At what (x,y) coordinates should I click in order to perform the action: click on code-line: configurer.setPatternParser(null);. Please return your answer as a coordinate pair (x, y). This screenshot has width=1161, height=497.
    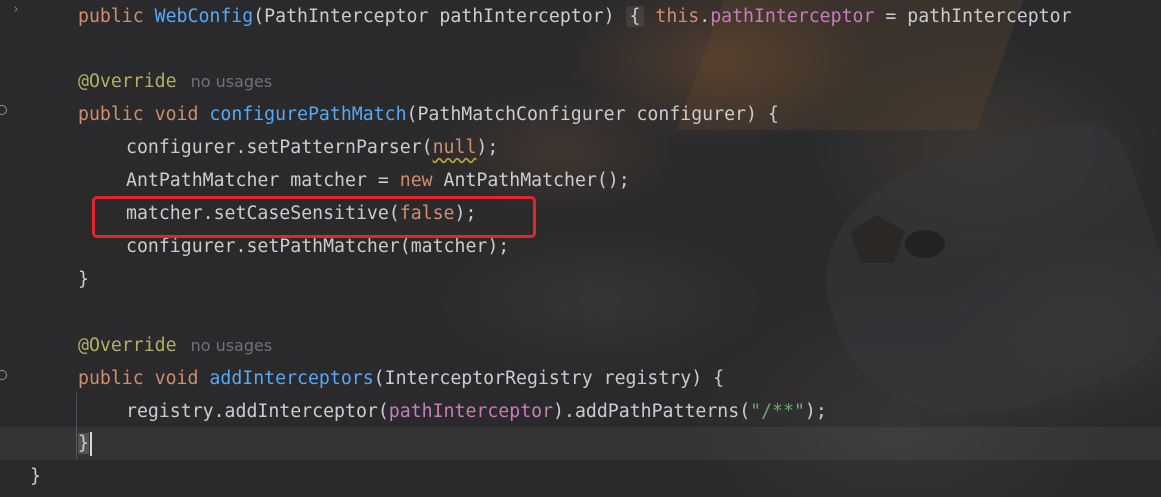
    Looking at the image, I should click on (312, 147).